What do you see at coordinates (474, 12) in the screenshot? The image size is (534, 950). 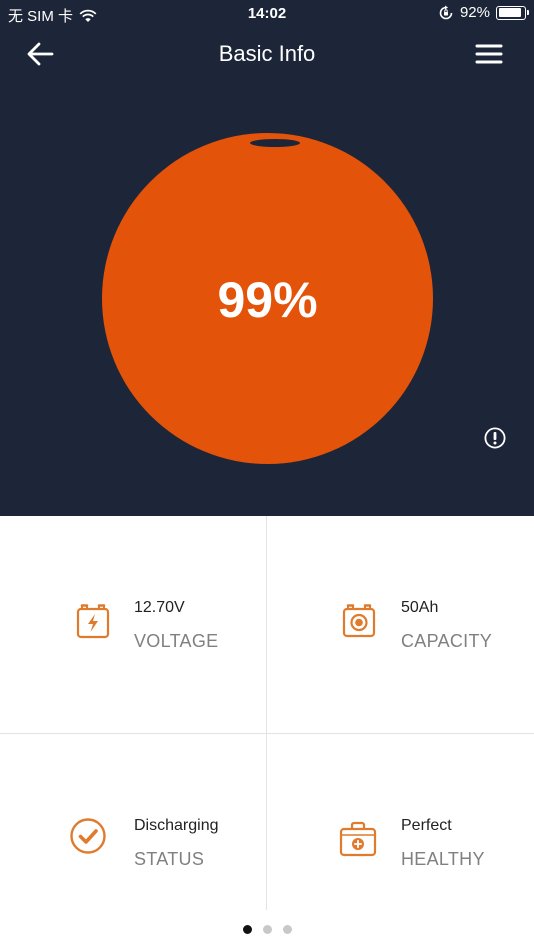 I see `battery-percent: 92%` at bounding box center [474, 12].